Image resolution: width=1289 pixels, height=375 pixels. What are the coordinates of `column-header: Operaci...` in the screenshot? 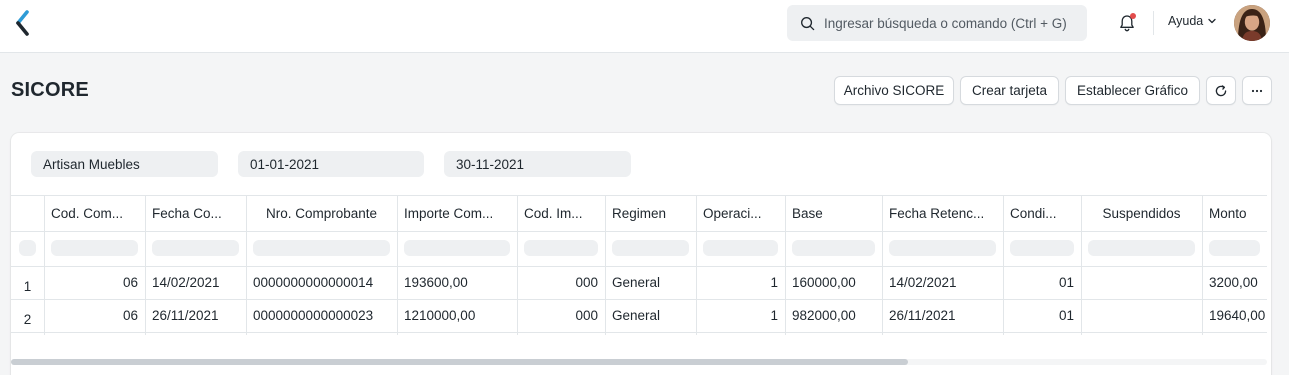 It's located at (740, 213).